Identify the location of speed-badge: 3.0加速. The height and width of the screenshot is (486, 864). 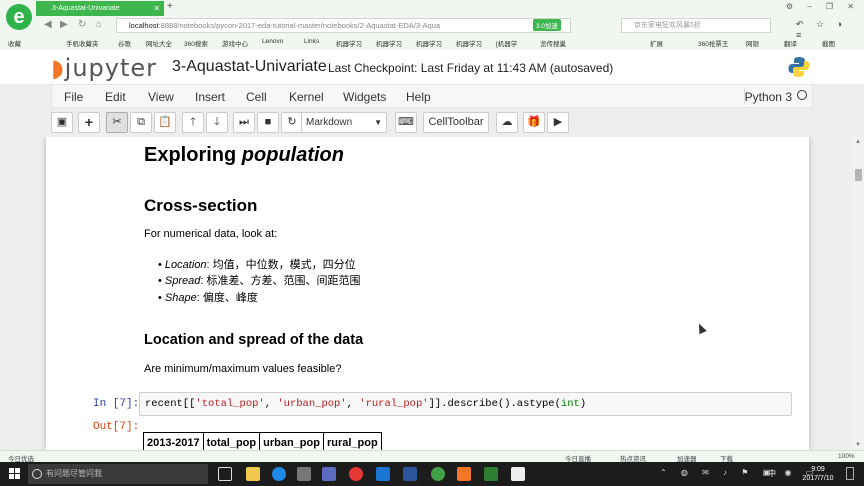
(547, 25).